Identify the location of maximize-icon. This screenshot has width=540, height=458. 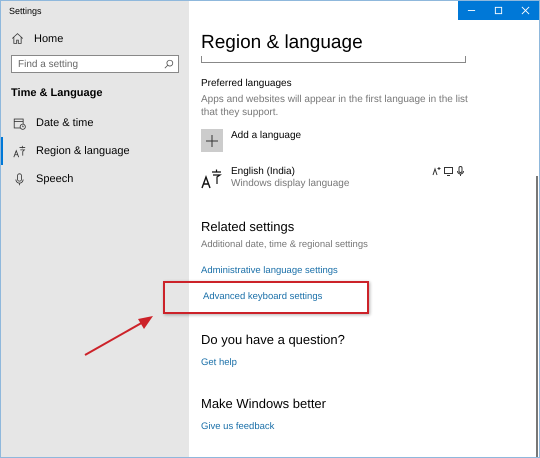
(498, 10).